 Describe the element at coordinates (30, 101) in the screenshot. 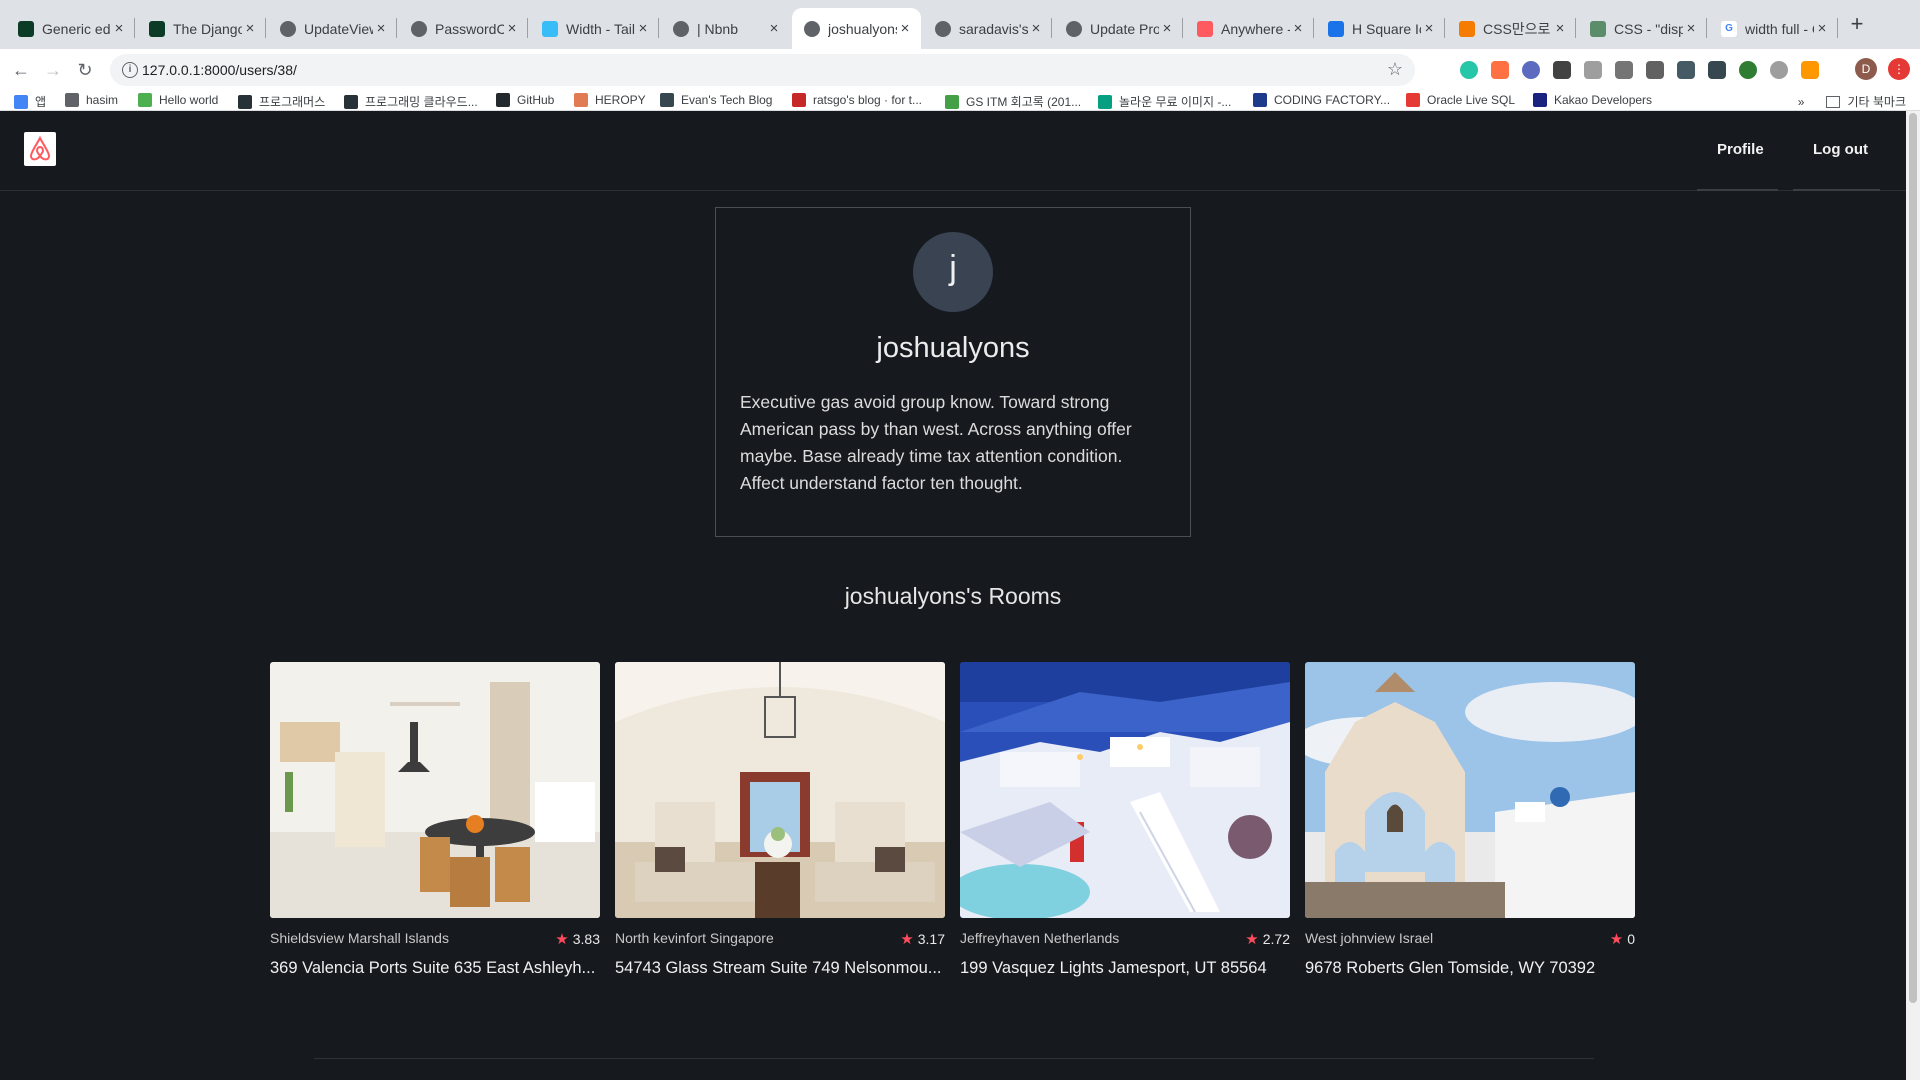

I see `bookmark-item: 앱` at that location.